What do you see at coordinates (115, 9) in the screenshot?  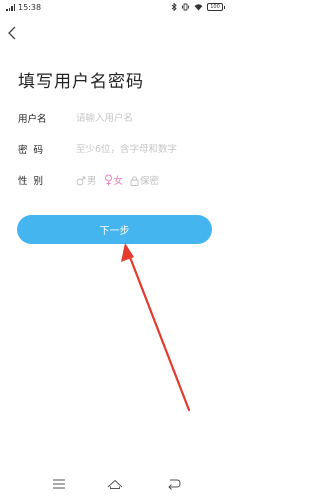 I see `status-bar: 15:38 100` at bounding box center [115, 9].